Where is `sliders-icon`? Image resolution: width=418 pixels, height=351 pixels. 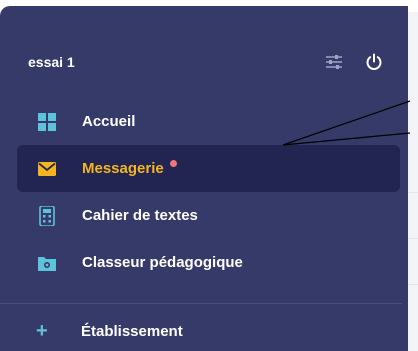
sliders-icon is located at coordinates (334, 62).